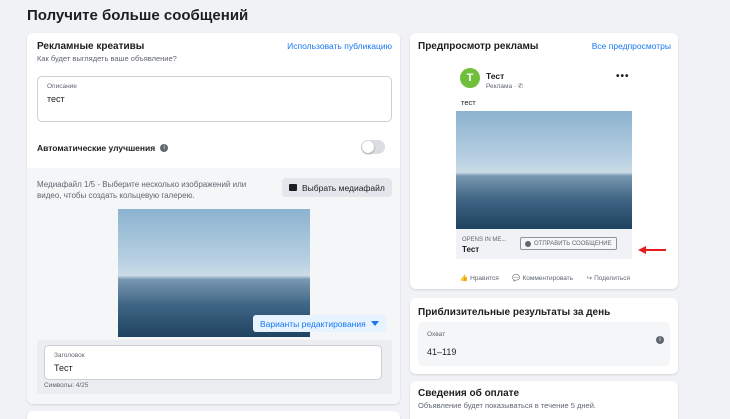 This screenshot has height=419, width=730. Describe the element at coordinates (505, 86) in the screenshot. I see `sponsored-label: Реклама · ✆` at that location.